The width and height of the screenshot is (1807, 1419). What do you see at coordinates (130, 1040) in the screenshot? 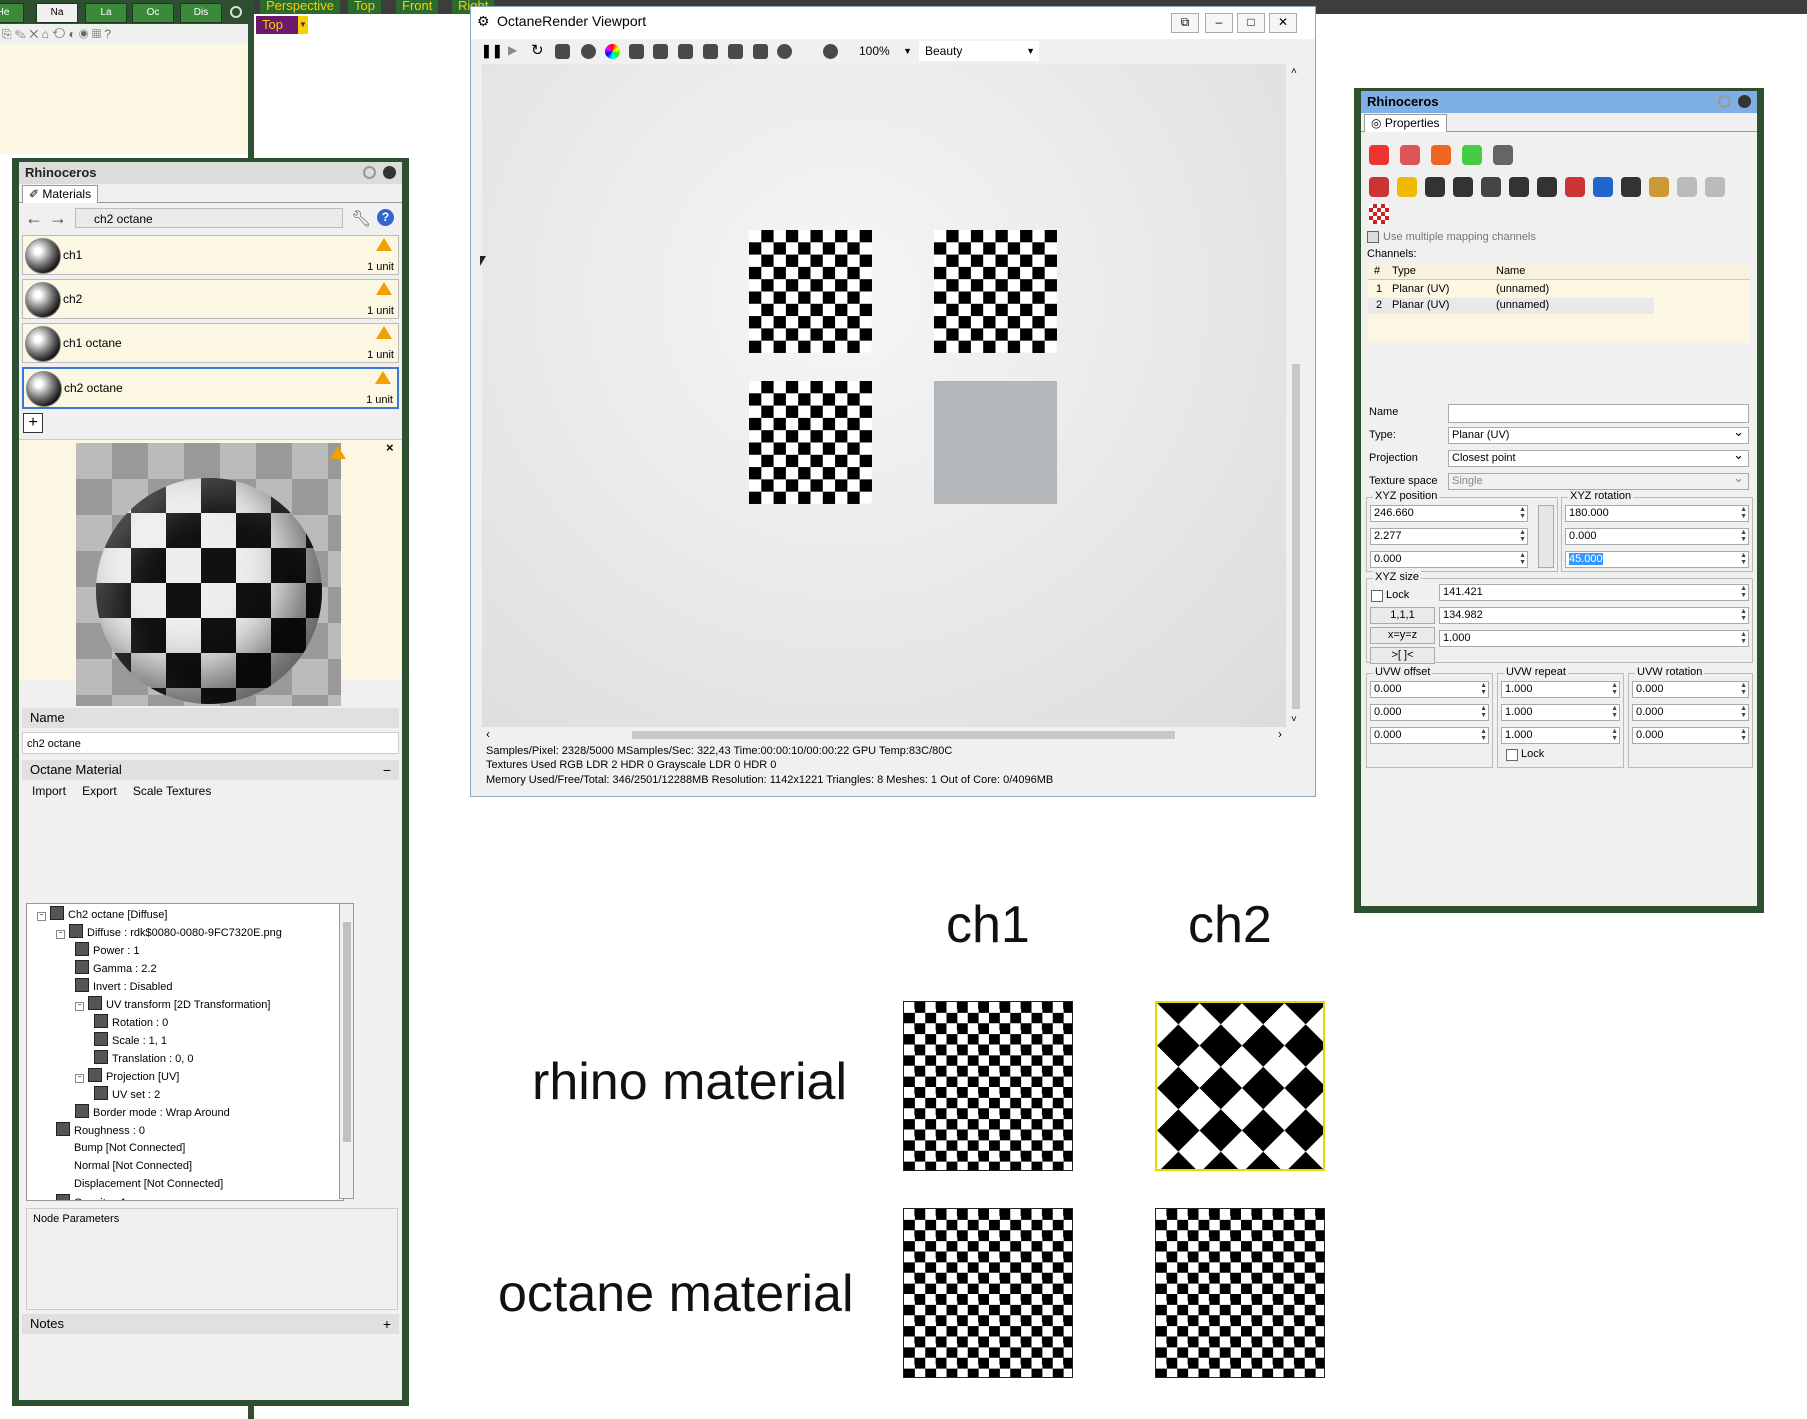
I see `tree-node: Scale : 1, 1` at bounding box center [130, 1040].